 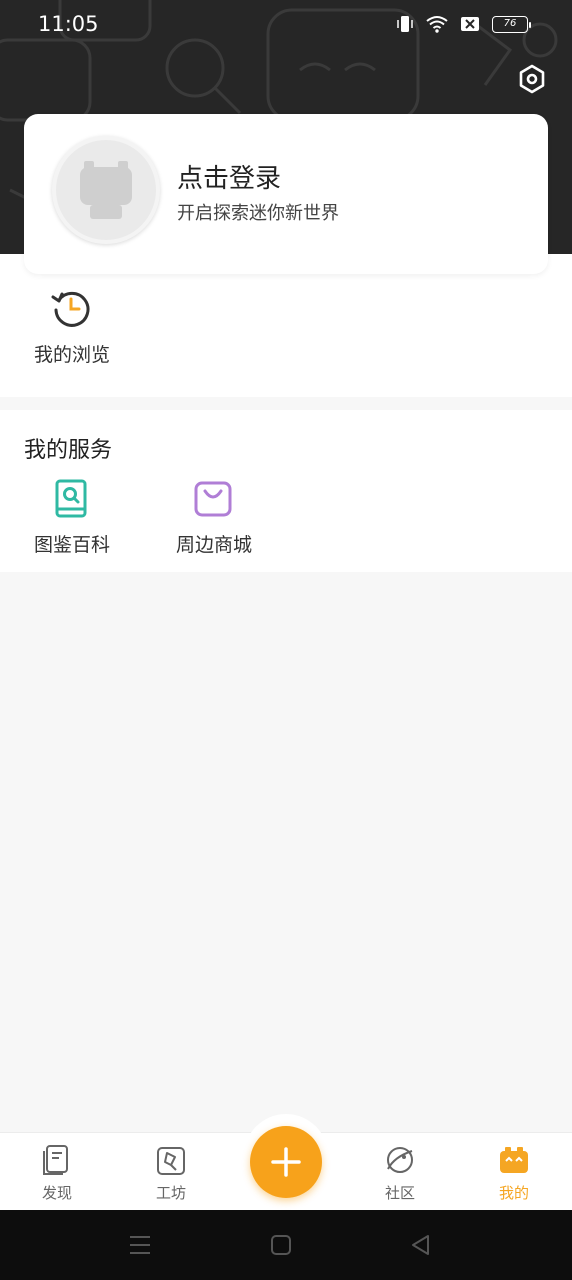 I want to click on wifi-icon, so click(x=437, y=24).